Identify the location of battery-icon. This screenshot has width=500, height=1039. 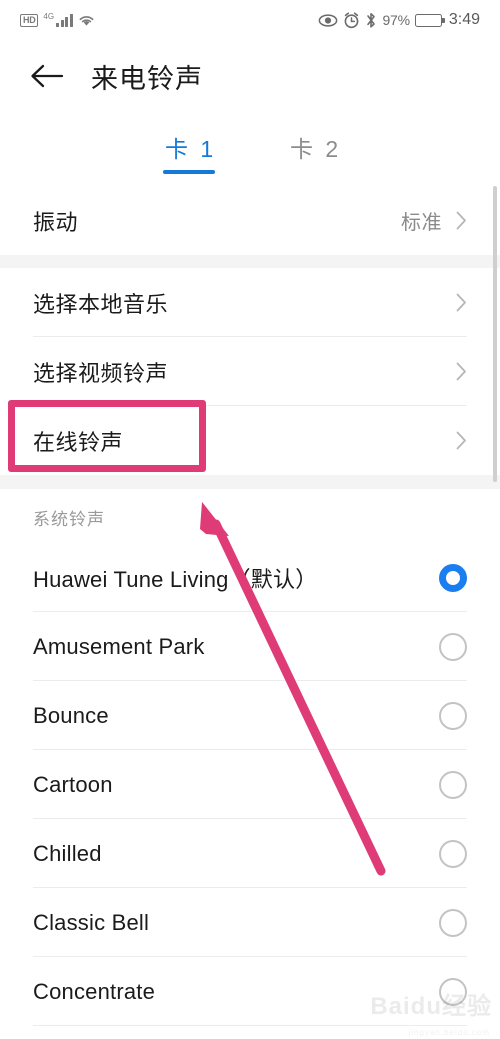
(429, 20).